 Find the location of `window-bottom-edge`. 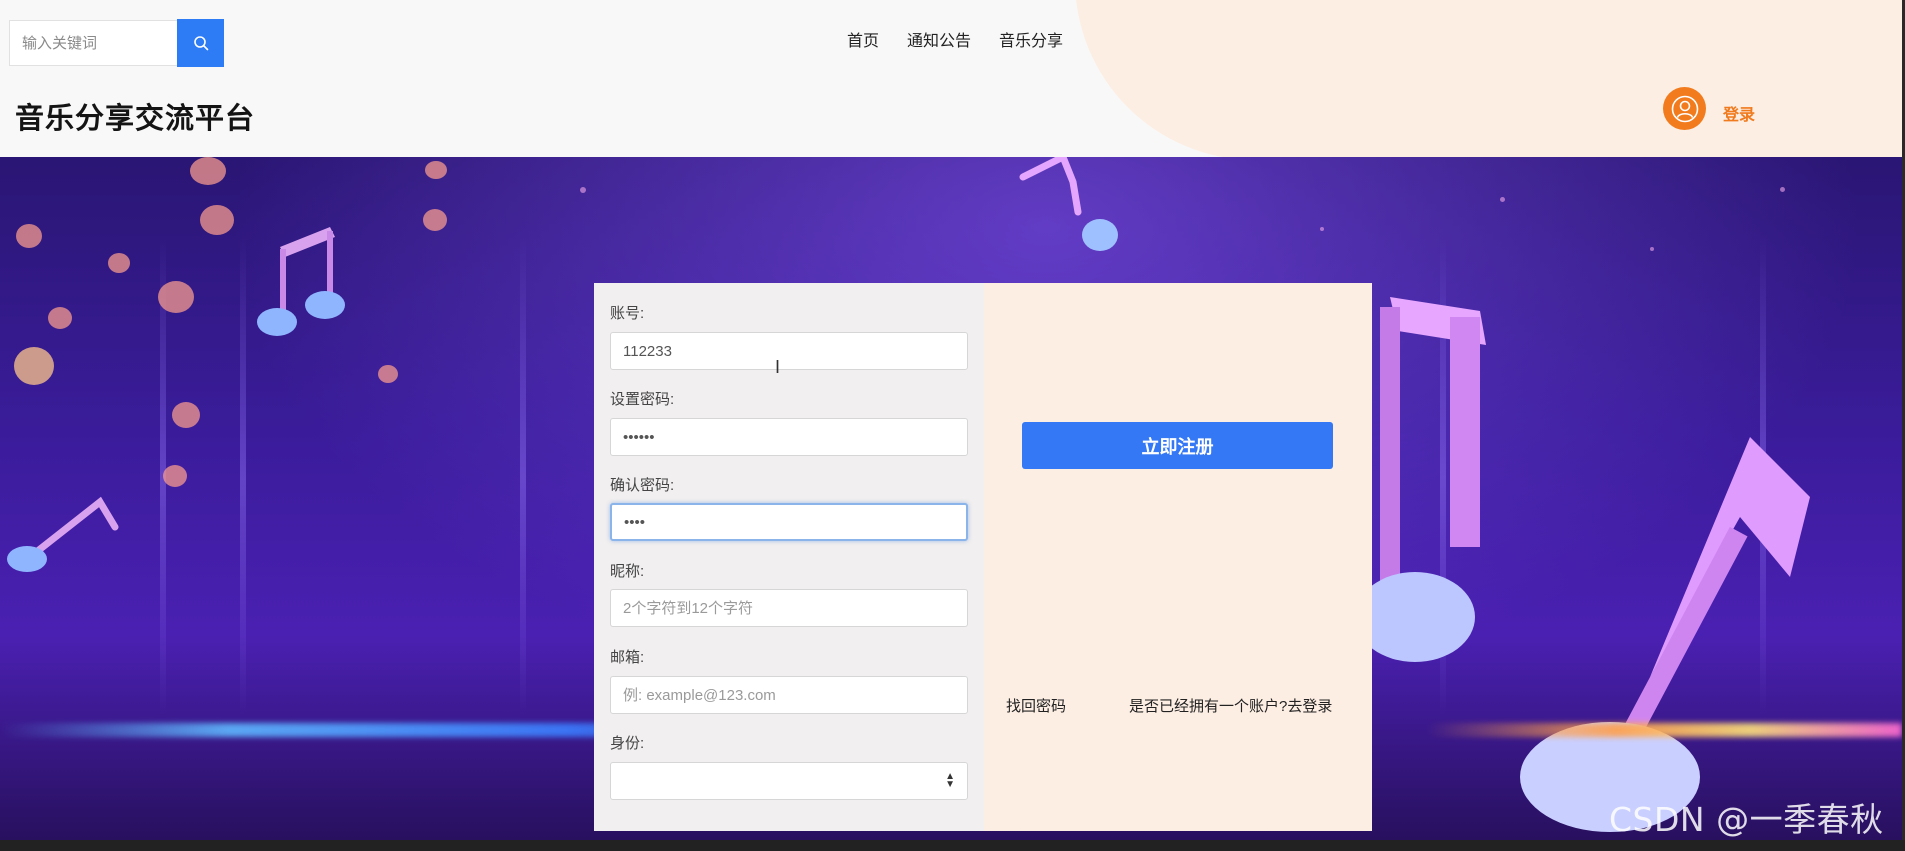

window-bottom-edge is located at coordinates (952, 845).